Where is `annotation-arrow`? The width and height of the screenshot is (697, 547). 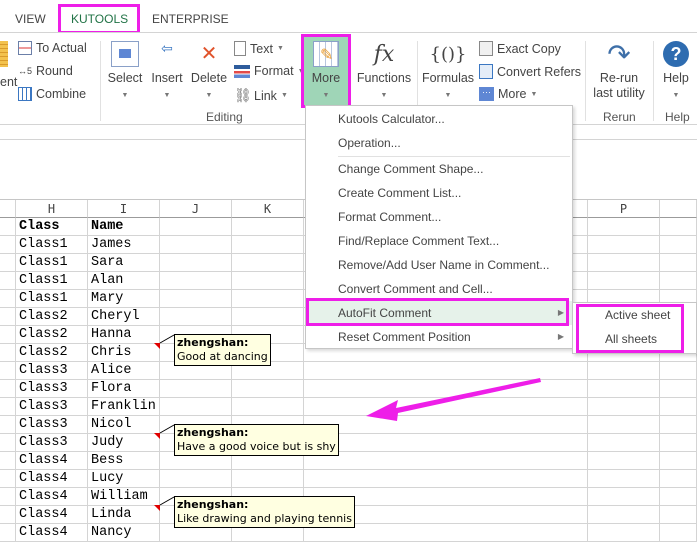 annotation-arrow is located at coordinates (453, 399).